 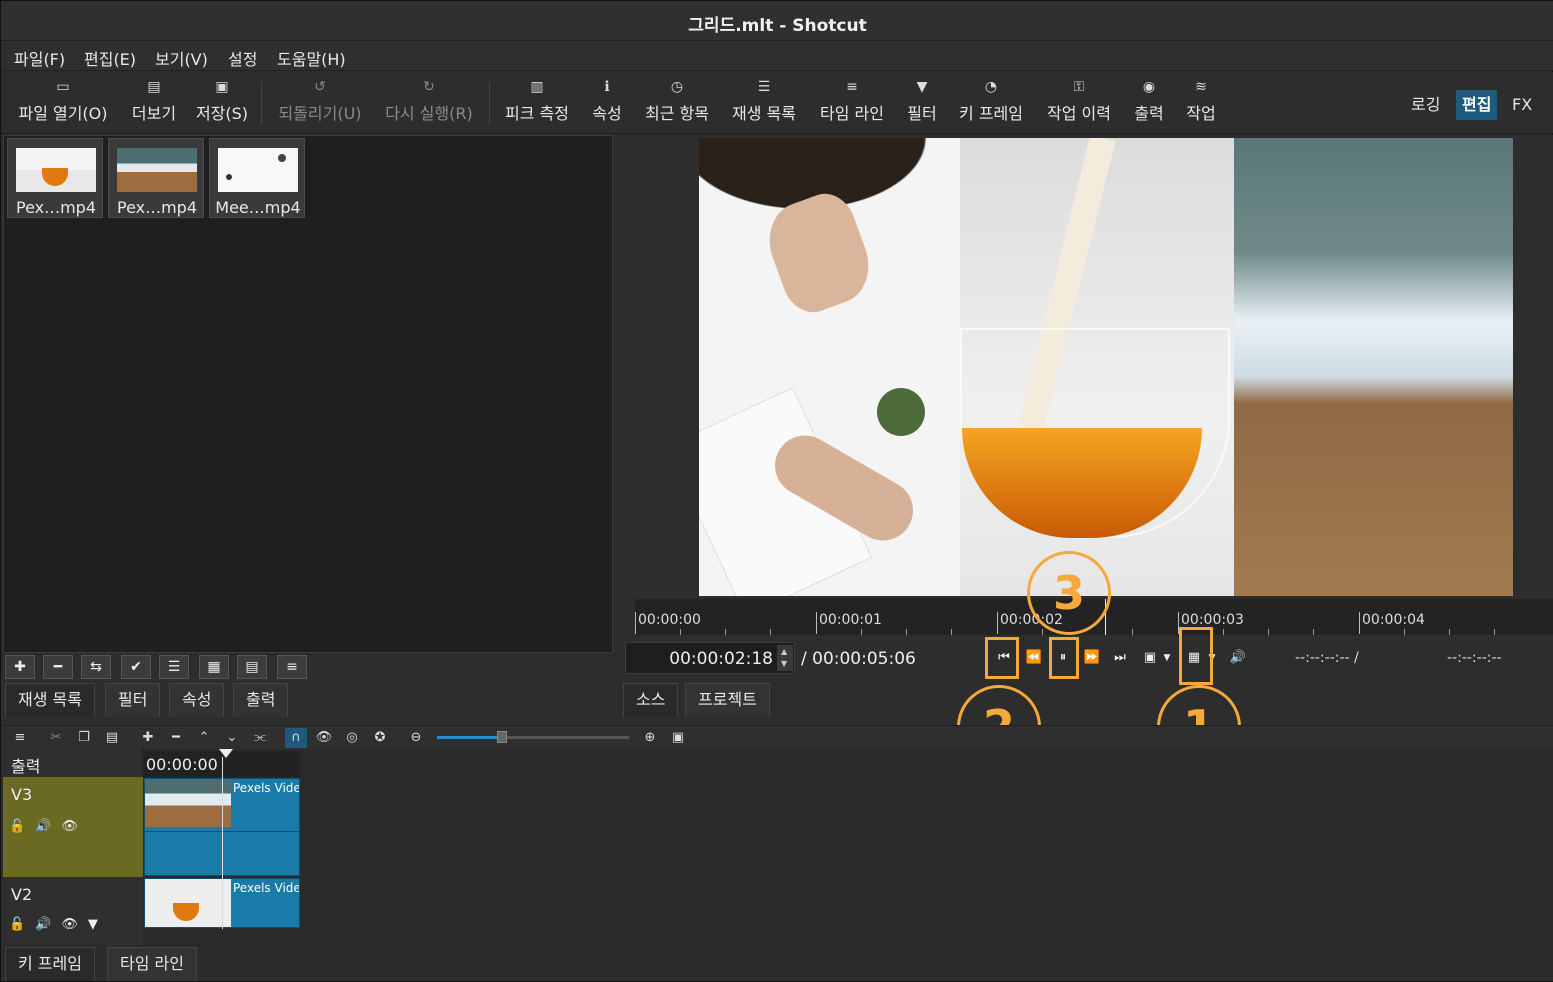 I want to click on rewind-icon: ⏪, so click(x=1034, y=658).